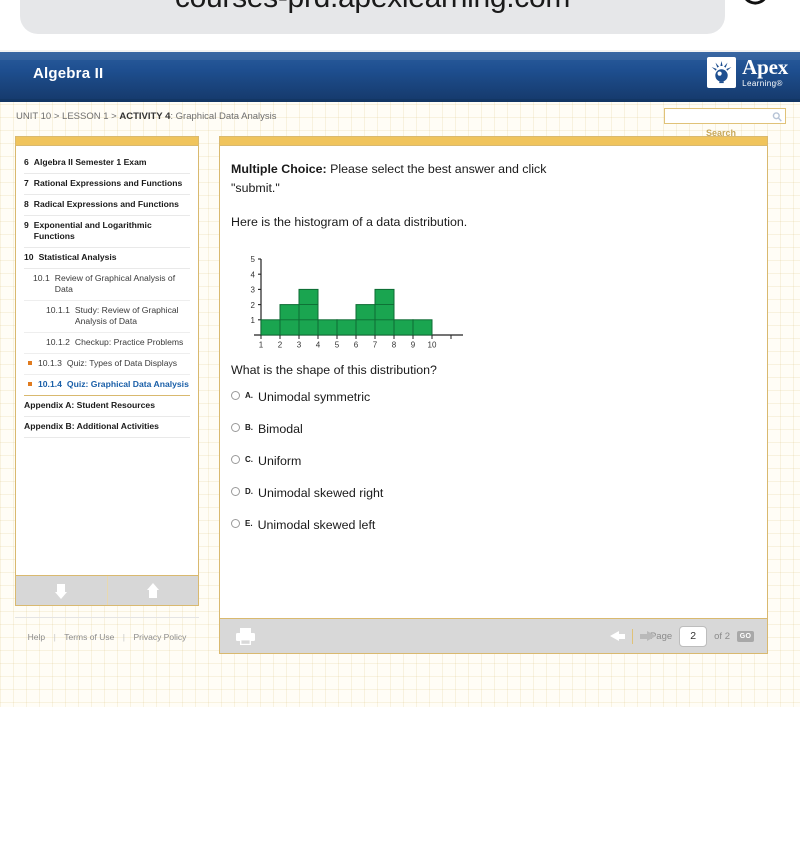 The height and width of the screenshot is (854, 800). What do you see at coordinates (249, 396) in the screenshot?
I see `answer-choice-letter: A.` at bounding box center [249, 396].